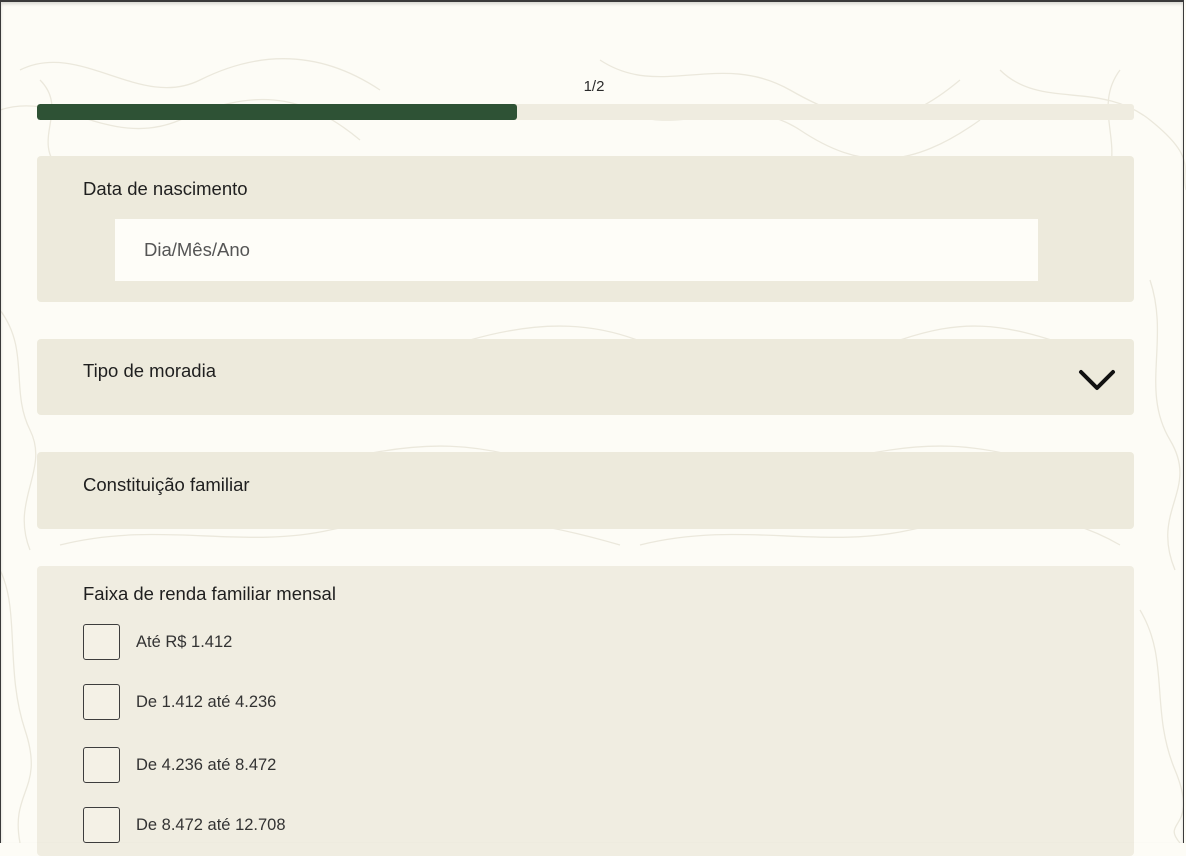 The height and width of the screenshot is (856, 1186). I want to click on progress-bar, so click(585, 112).